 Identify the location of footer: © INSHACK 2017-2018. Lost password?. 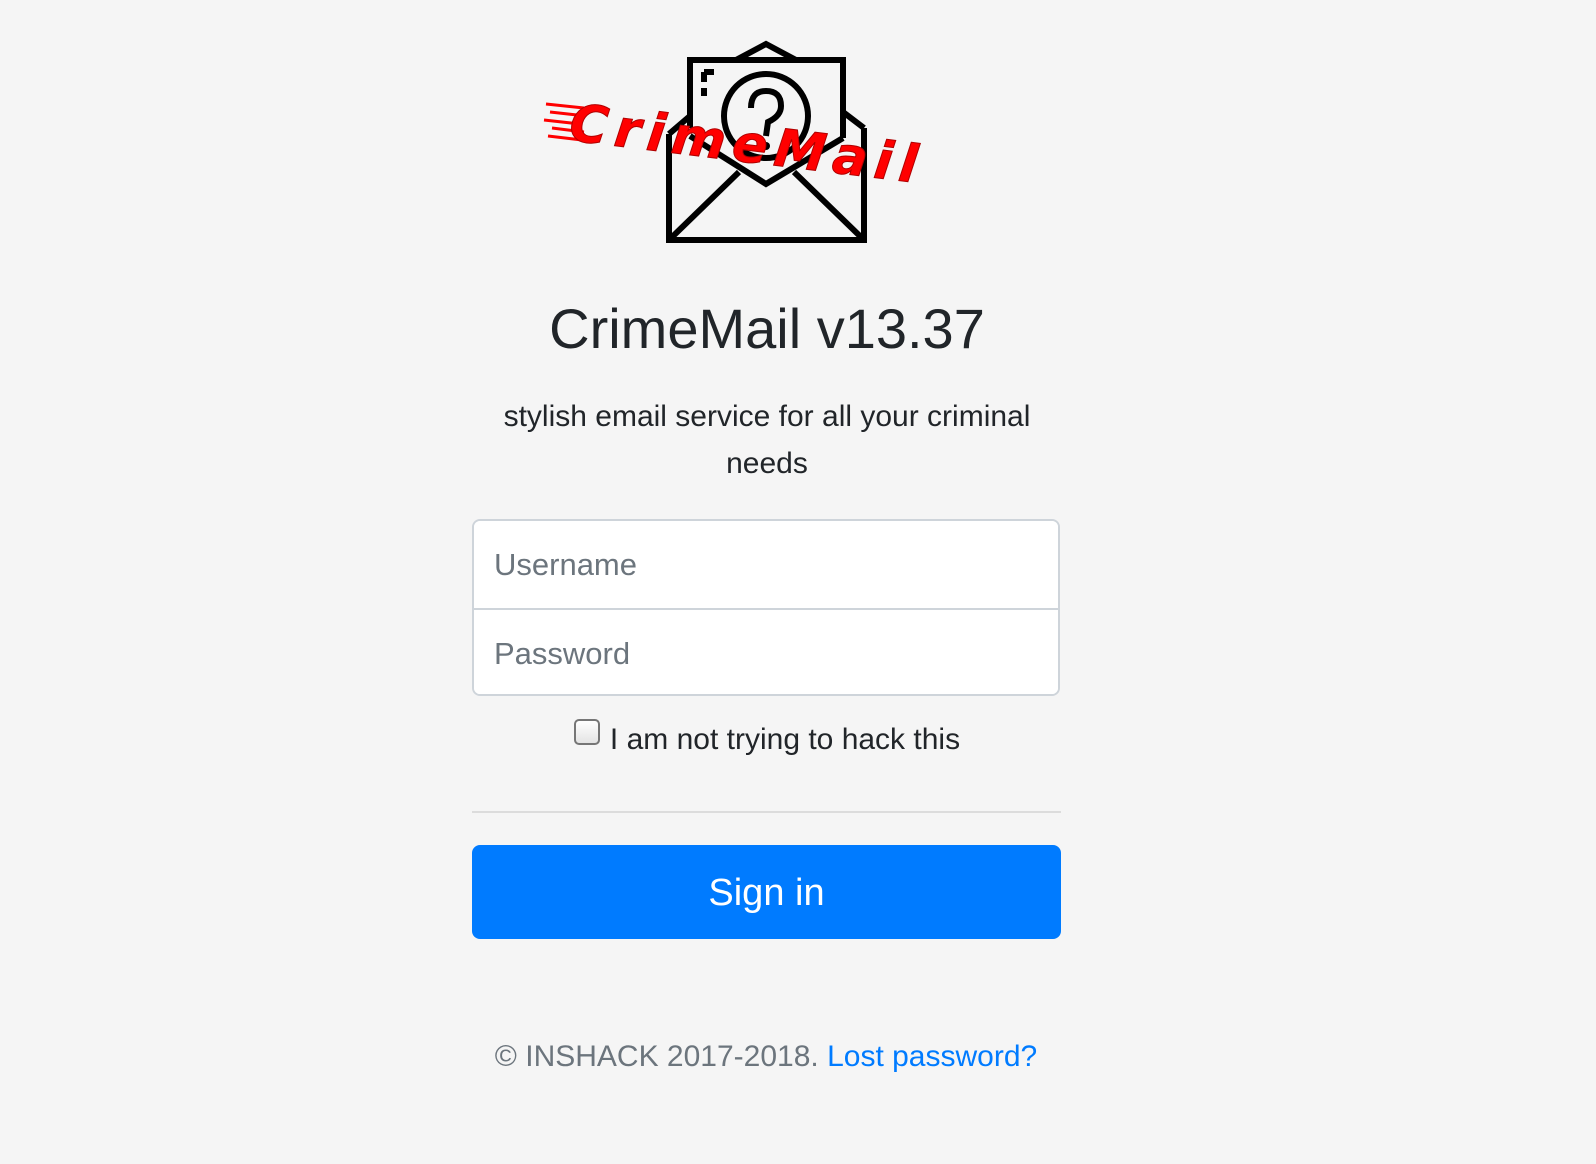
(766, 1057).